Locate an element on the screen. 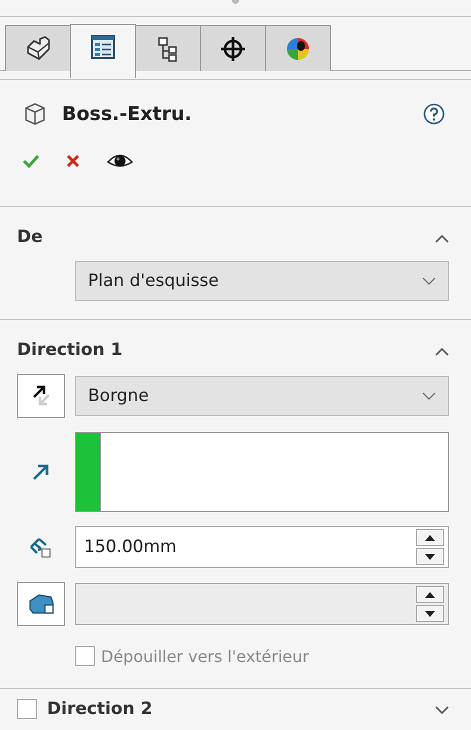 This screenshot has width=471, height=730. checkbox is located at coordinates (27, 709).